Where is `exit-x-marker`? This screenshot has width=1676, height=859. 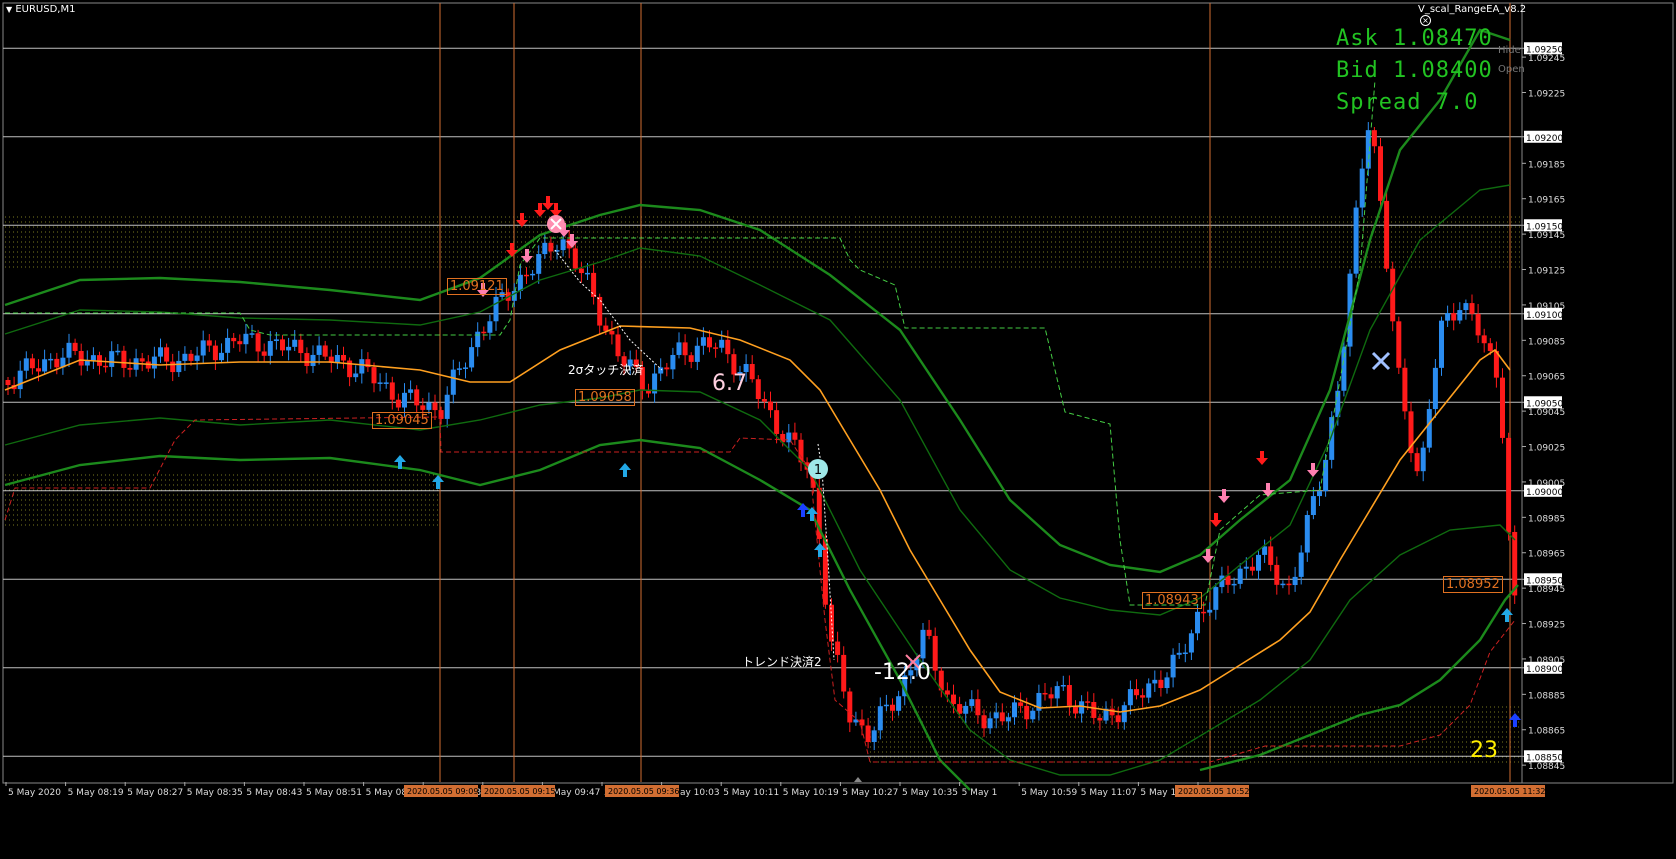
exit-x-marker is located at coordinates (1381, 361).